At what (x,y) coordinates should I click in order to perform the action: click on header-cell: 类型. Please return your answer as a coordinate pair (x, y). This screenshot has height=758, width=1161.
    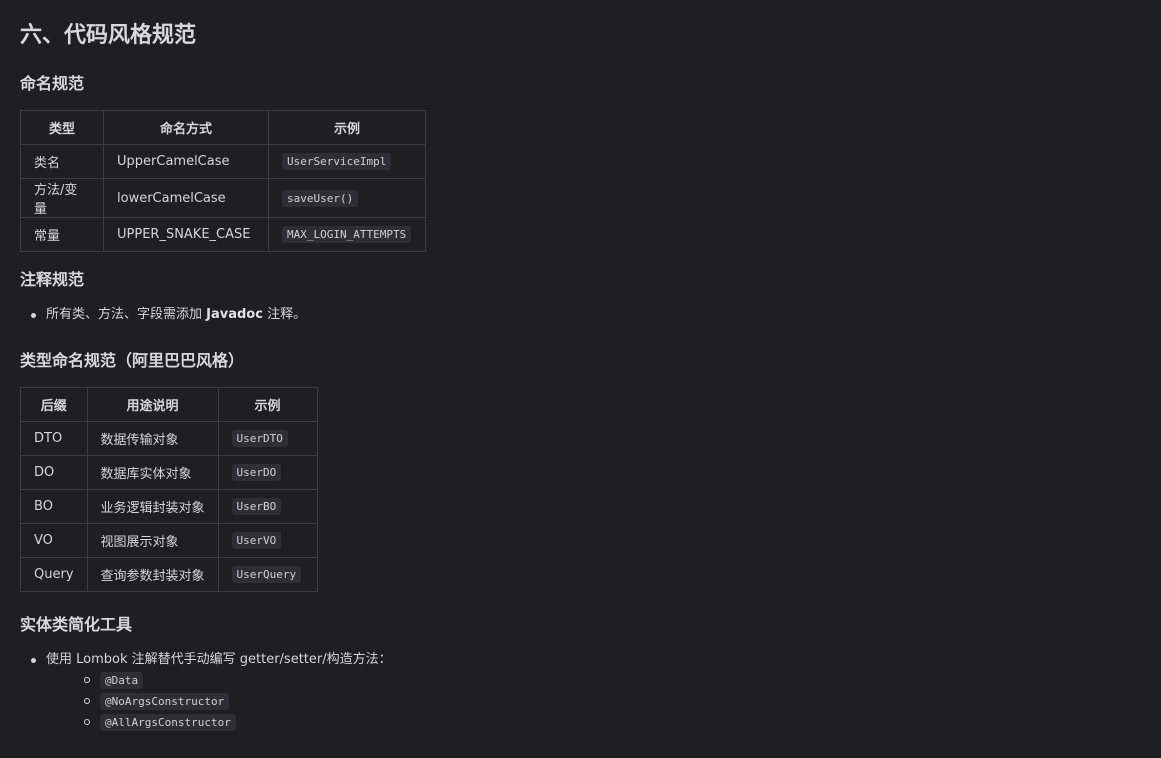
    Looking at the image, I should click on (62, 127).